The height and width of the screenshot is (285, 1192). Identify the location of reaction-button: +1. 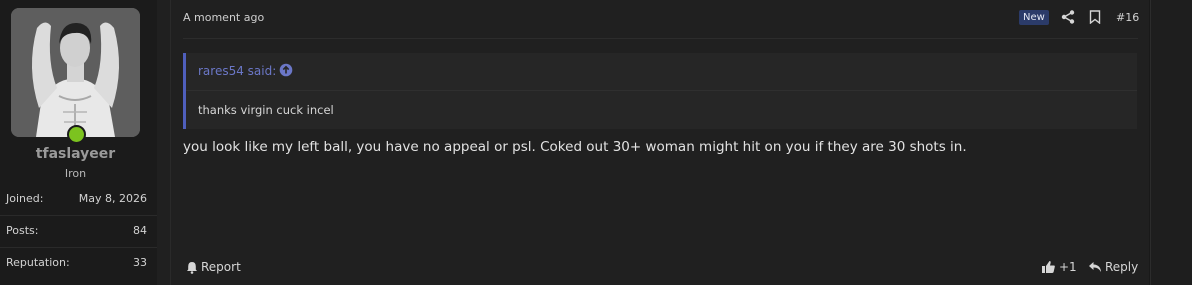
(1059, 267).